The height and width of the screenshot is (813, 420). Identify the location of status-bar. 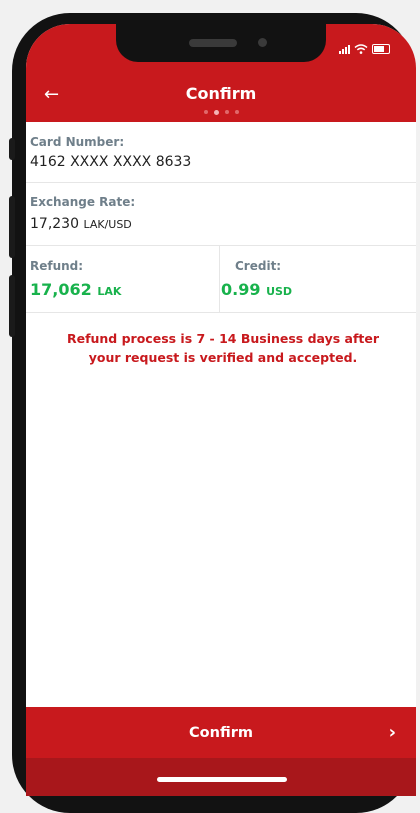
(364, 49).